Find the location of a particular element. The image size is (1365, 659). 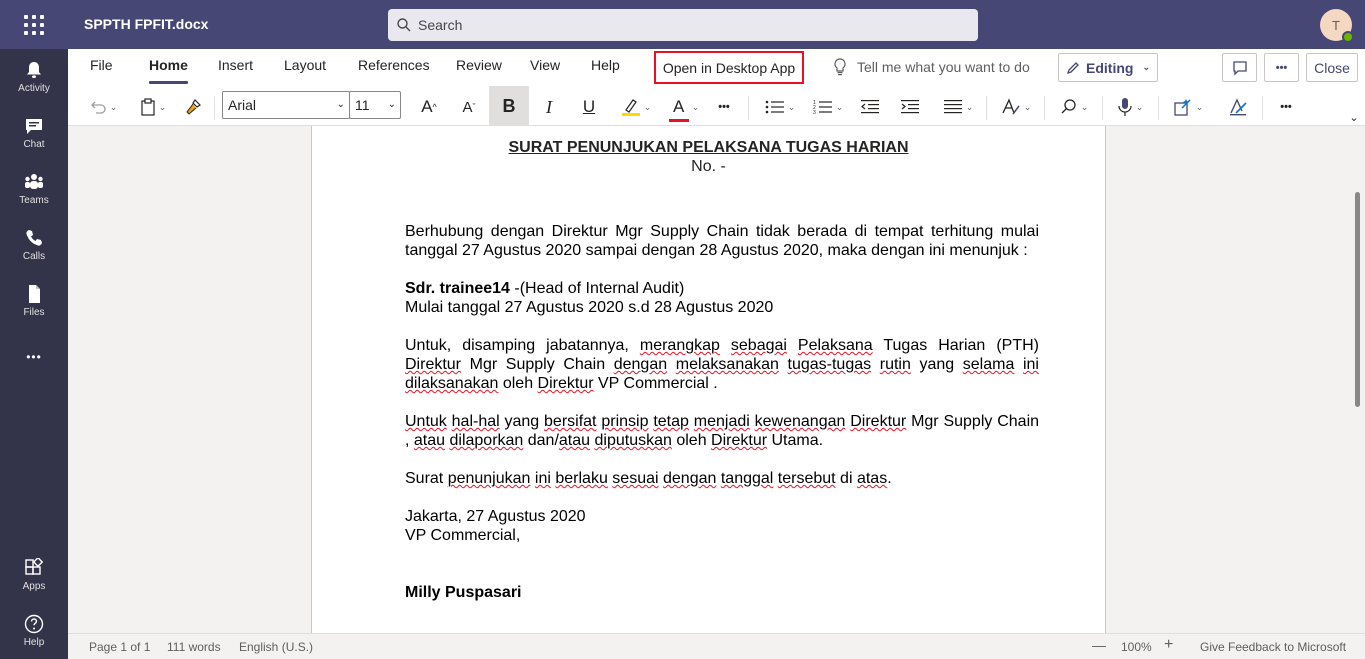

vertical-scrollbar is located at coordinates (1357, 299).